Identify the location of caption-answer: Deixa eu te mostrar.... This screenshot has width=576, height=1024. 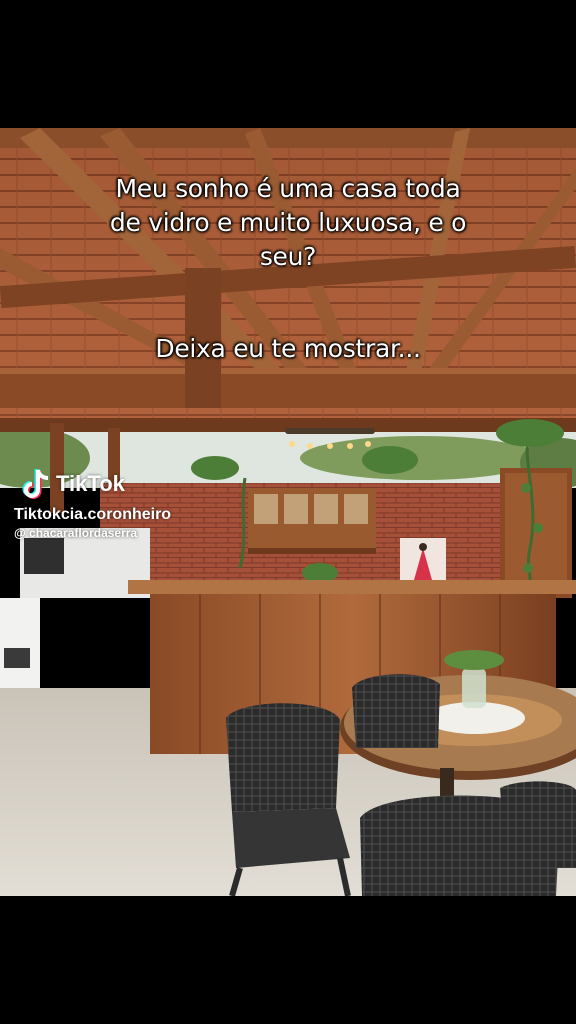
(288, 349).